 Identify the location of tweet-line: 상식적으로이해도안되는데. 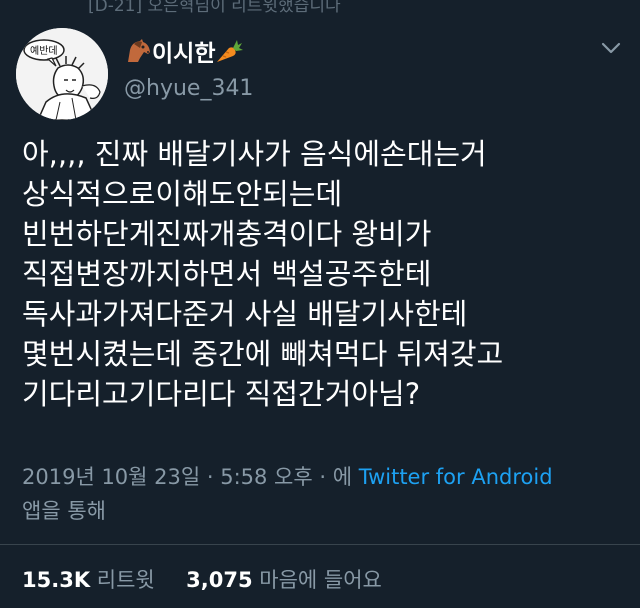
(182, 194).